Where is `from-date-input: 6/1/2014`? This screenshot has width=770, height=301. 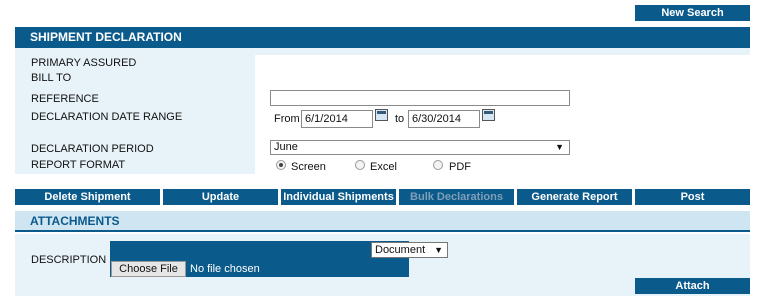 from-date-input: 6/1/2014 is located at coordinates (337, 119).